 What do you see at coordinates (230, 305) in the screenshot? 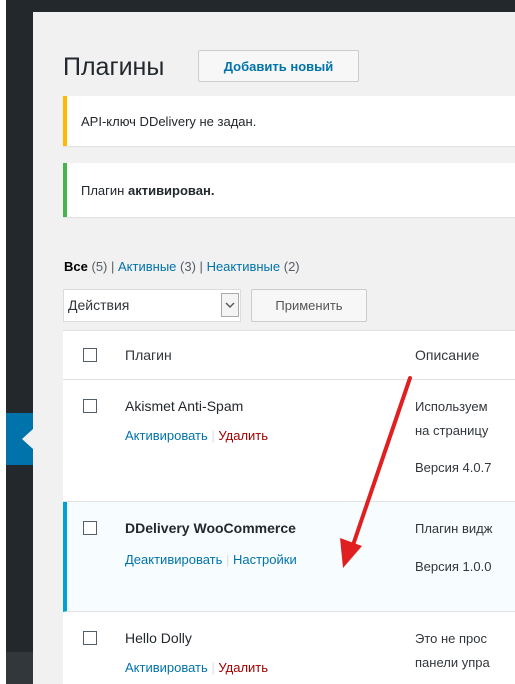
I see `chevron-down-icon` at bounding box center [230, 305].